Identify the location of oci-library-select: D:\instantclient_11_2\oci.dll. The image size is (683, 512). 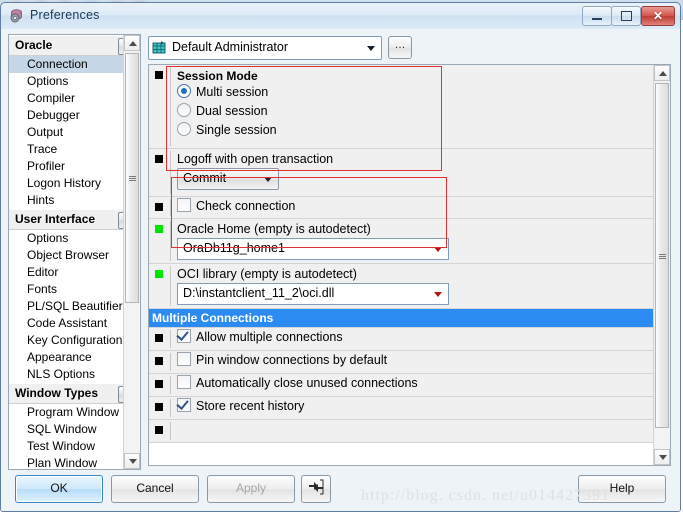
(313, 294).